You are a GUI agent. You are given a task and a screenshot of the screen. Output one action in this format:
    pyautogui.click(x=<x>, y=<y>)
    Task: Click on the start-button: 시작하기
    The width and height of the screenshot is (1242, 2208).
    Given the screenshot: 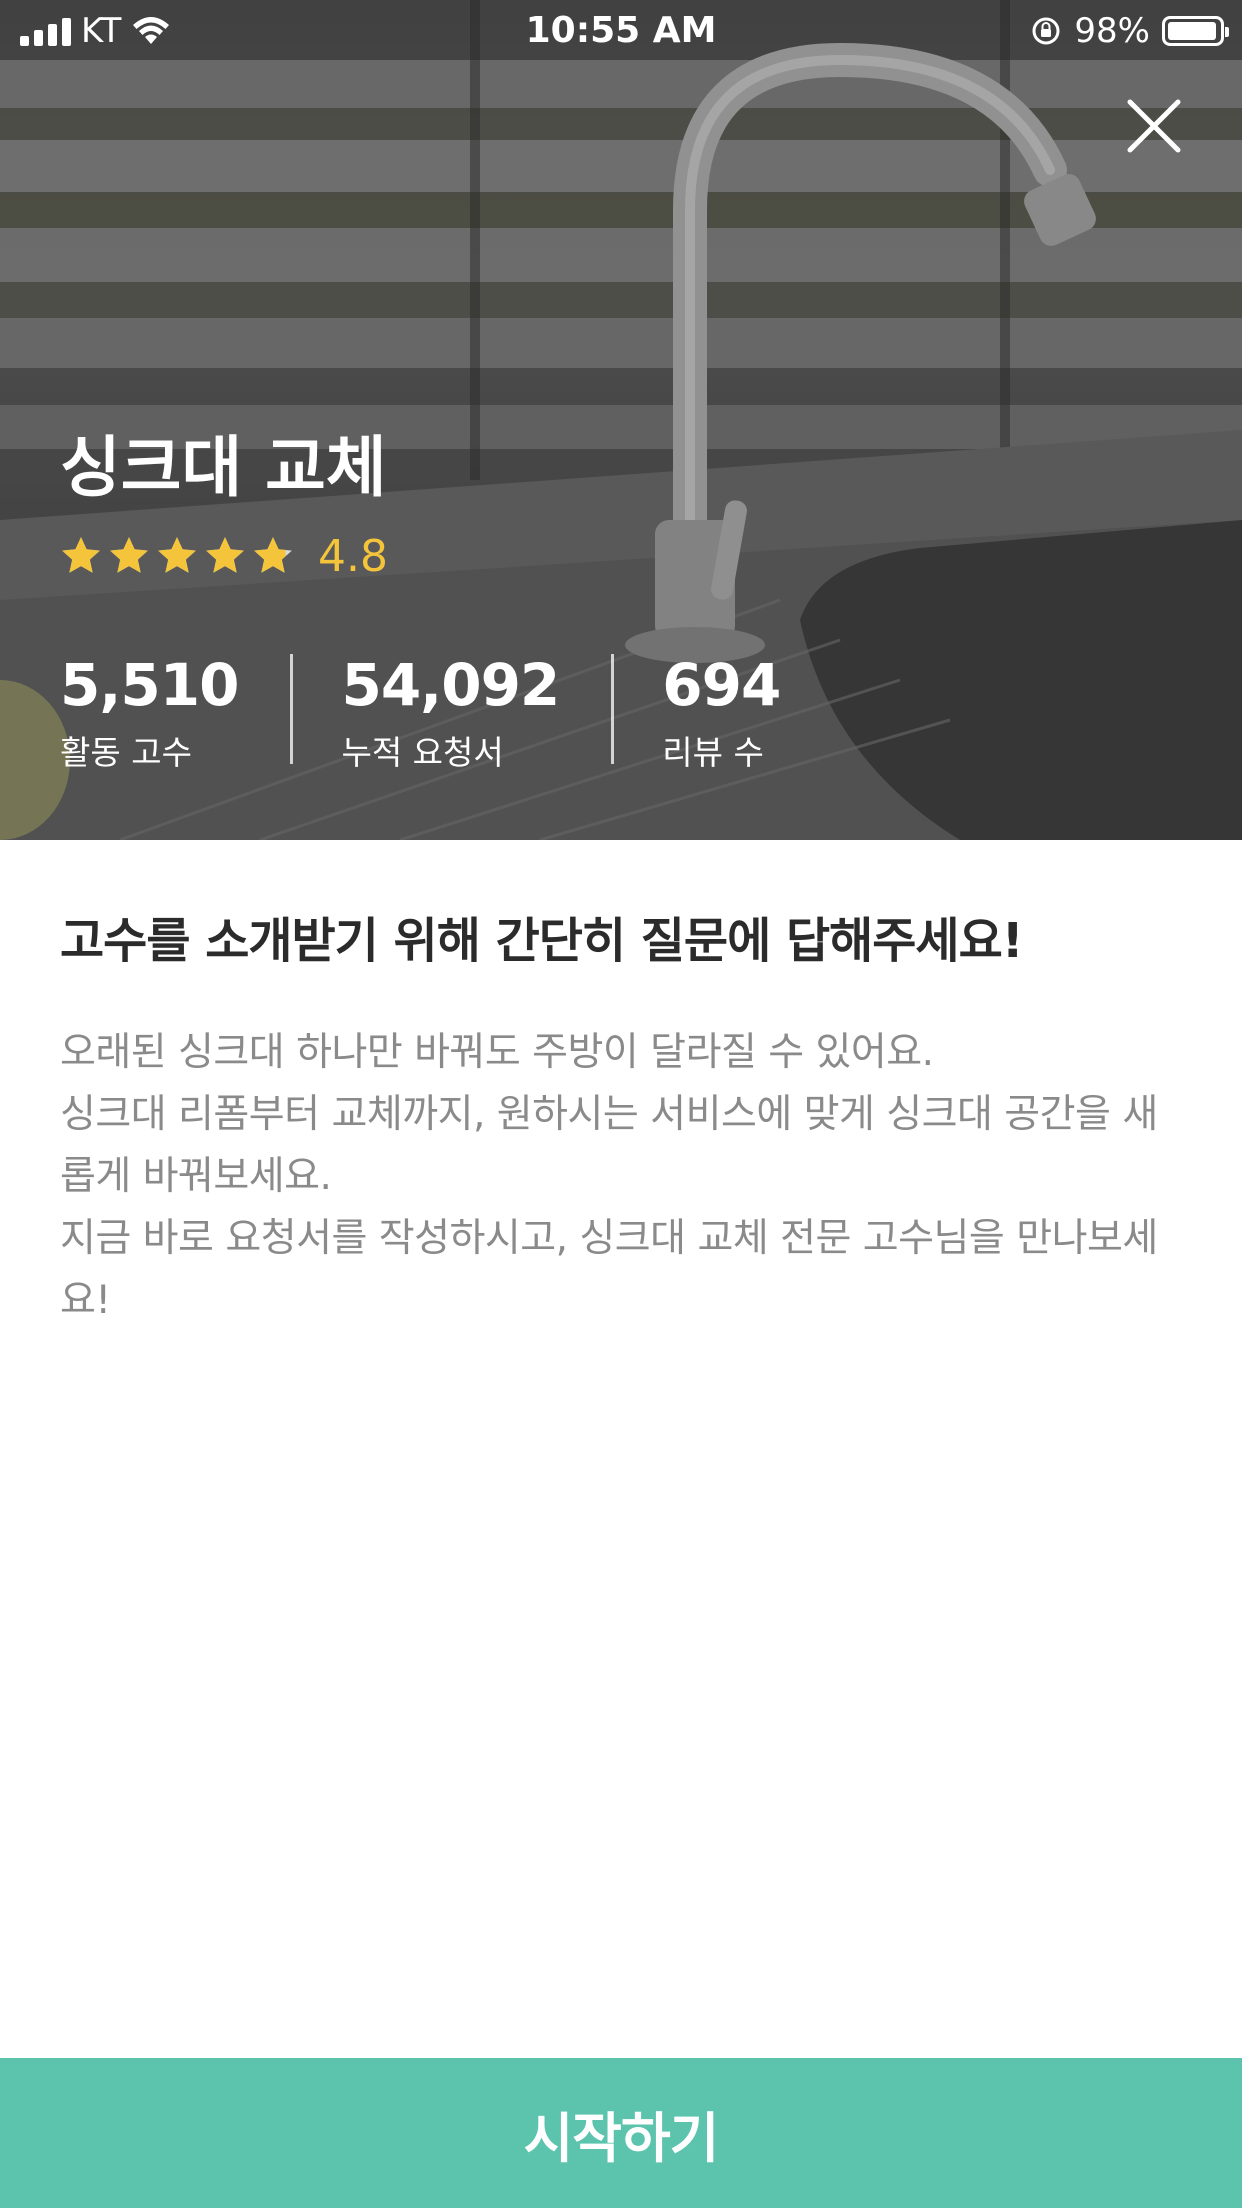 What is the action you would take?
    pyautogui.click(x=621, y=2133)
    